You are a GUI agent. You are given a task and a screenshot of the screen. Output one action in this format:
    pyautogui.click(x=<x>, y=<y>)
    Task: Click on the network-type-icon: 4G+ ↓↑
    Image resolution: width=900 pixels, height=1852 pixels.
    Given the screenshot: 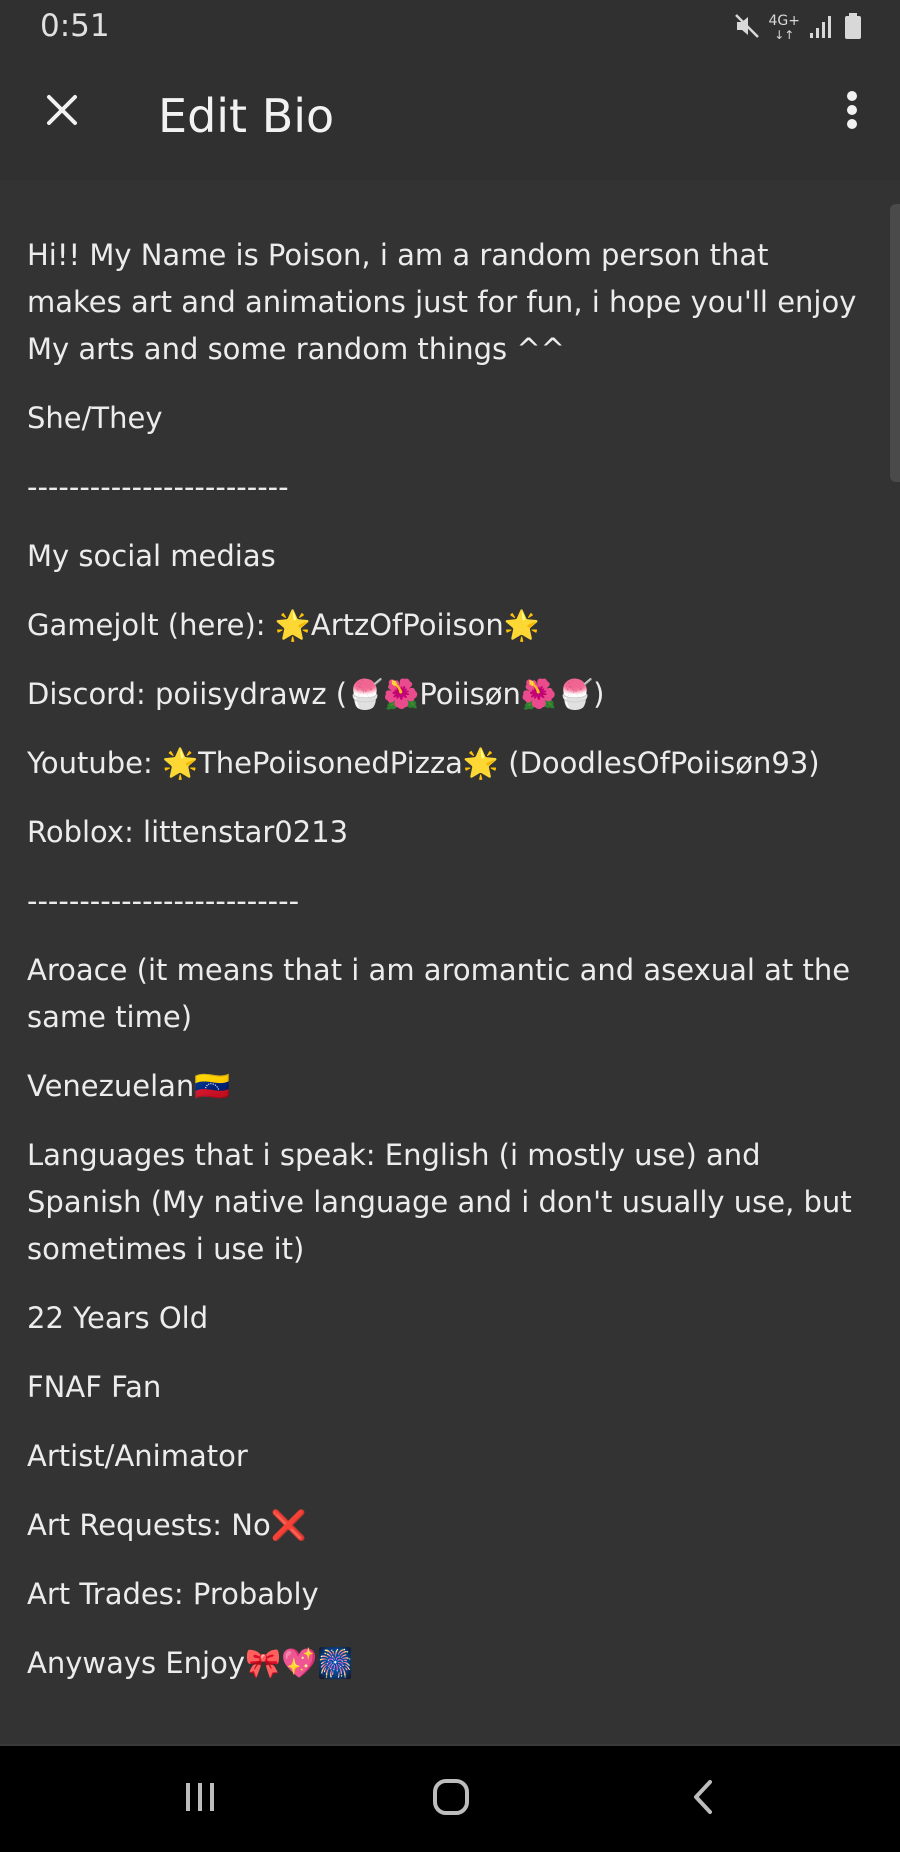 What is the action you would take?
    pyautogui.click(x=785, y=28)
    